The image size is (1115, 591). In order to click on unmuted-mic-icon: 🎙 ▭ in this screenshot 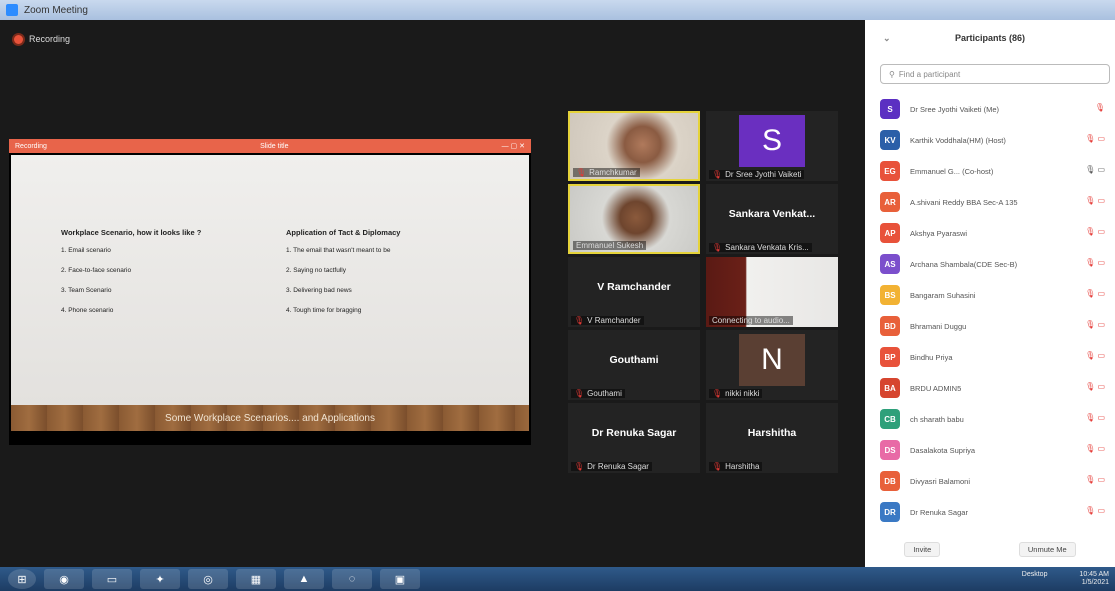, I will do `click(1095, 169)`.